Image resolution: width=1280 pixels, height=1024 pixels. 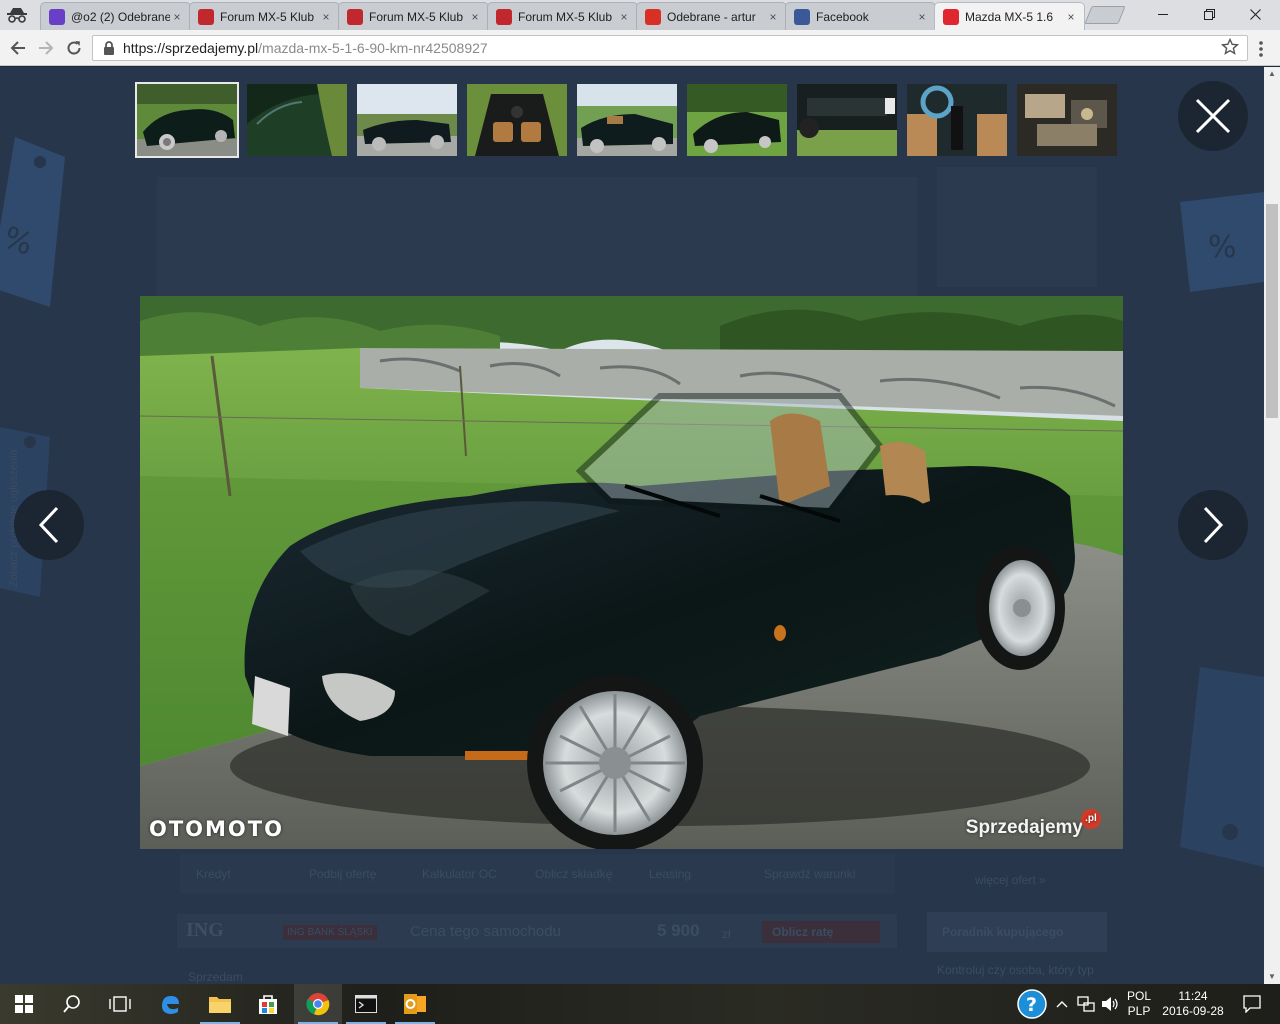 I want to click on price-value: 5 900, so click(x=678, y=930).